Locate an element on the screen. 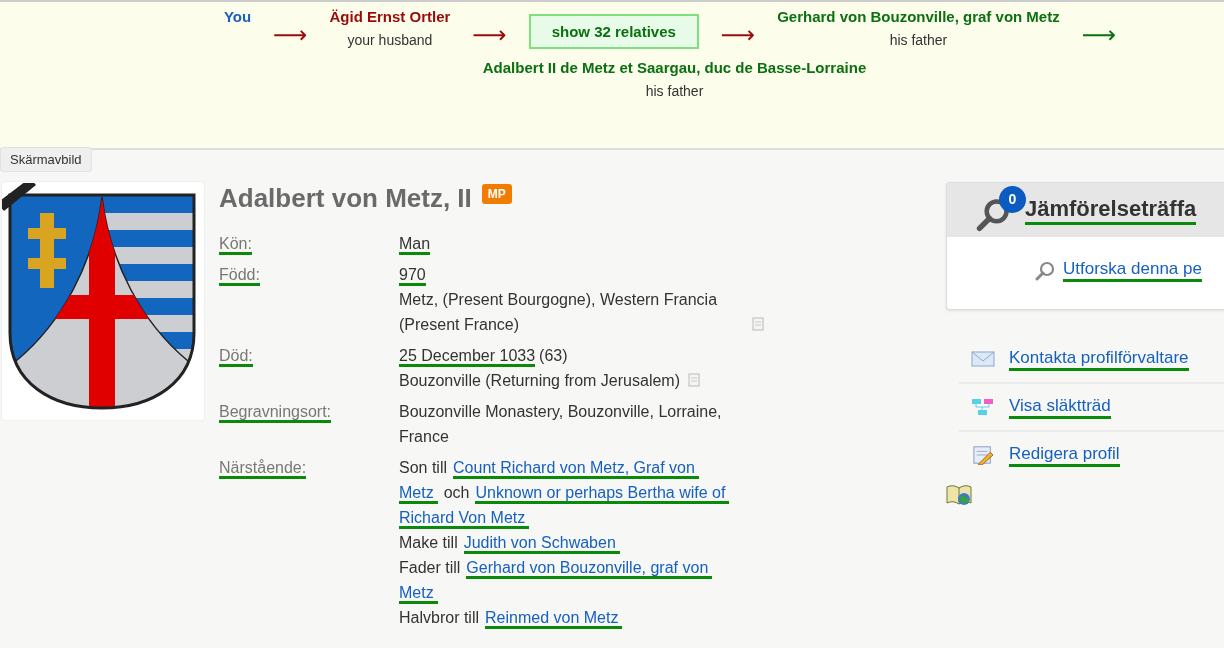 The height and width of the screenshot is (648, 1224). person-link: You is located at coordinates (237, 16).